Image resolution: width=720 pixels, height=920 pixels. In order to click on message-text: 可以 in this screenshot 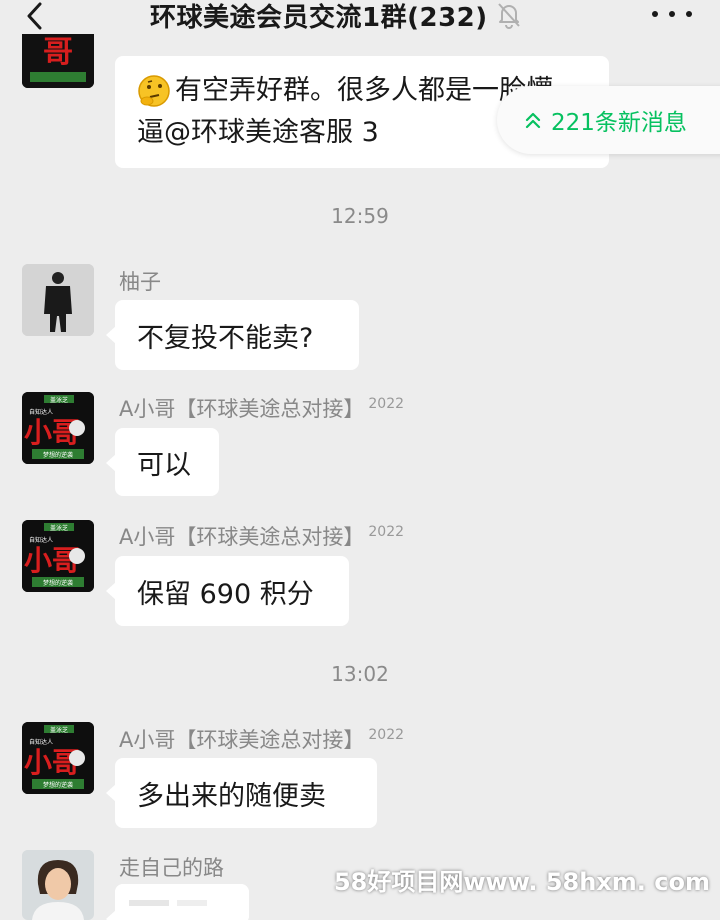, I will do `click(164, 465)`.